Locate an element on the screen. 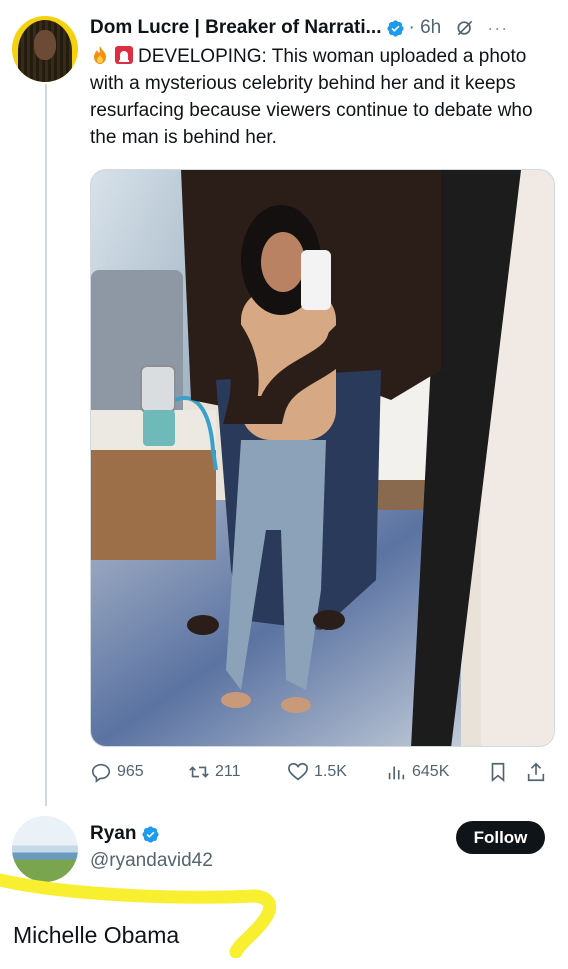 Image resolution: width=568 pixels, height=969 pixels. like-count: 1.5K is located at coordinates (330, 771).